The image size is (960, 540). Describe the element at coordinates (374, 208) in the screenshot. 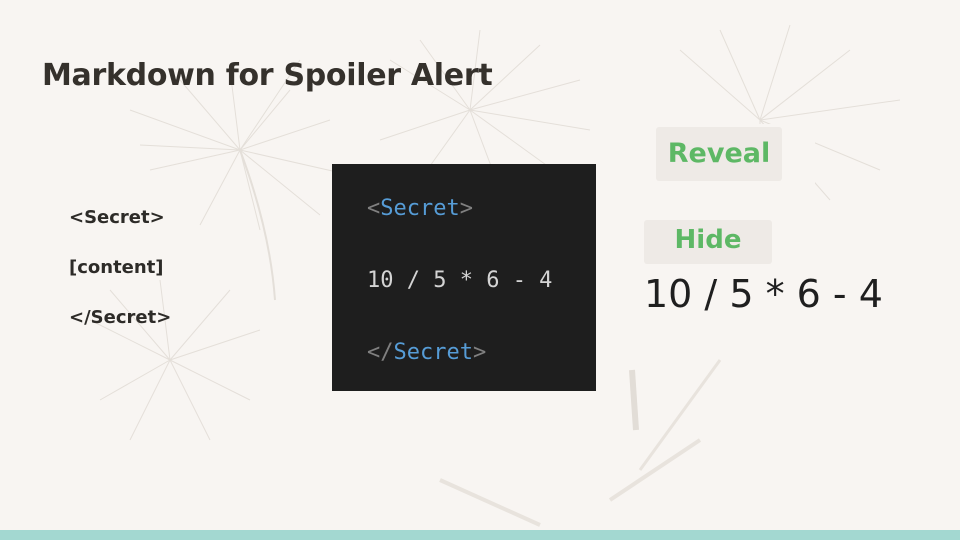

I see `code-bracket: <` at that location.